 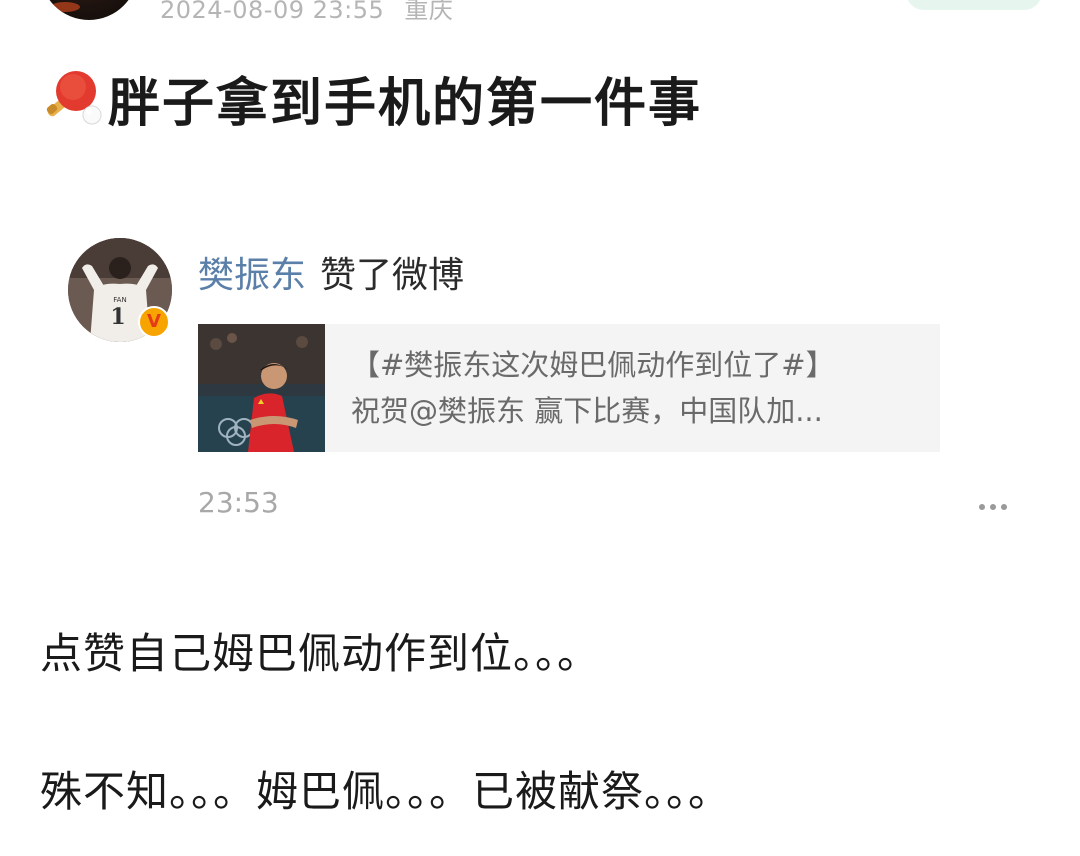 I want to click on post-location: 重庆, so click(x=429, y=12).